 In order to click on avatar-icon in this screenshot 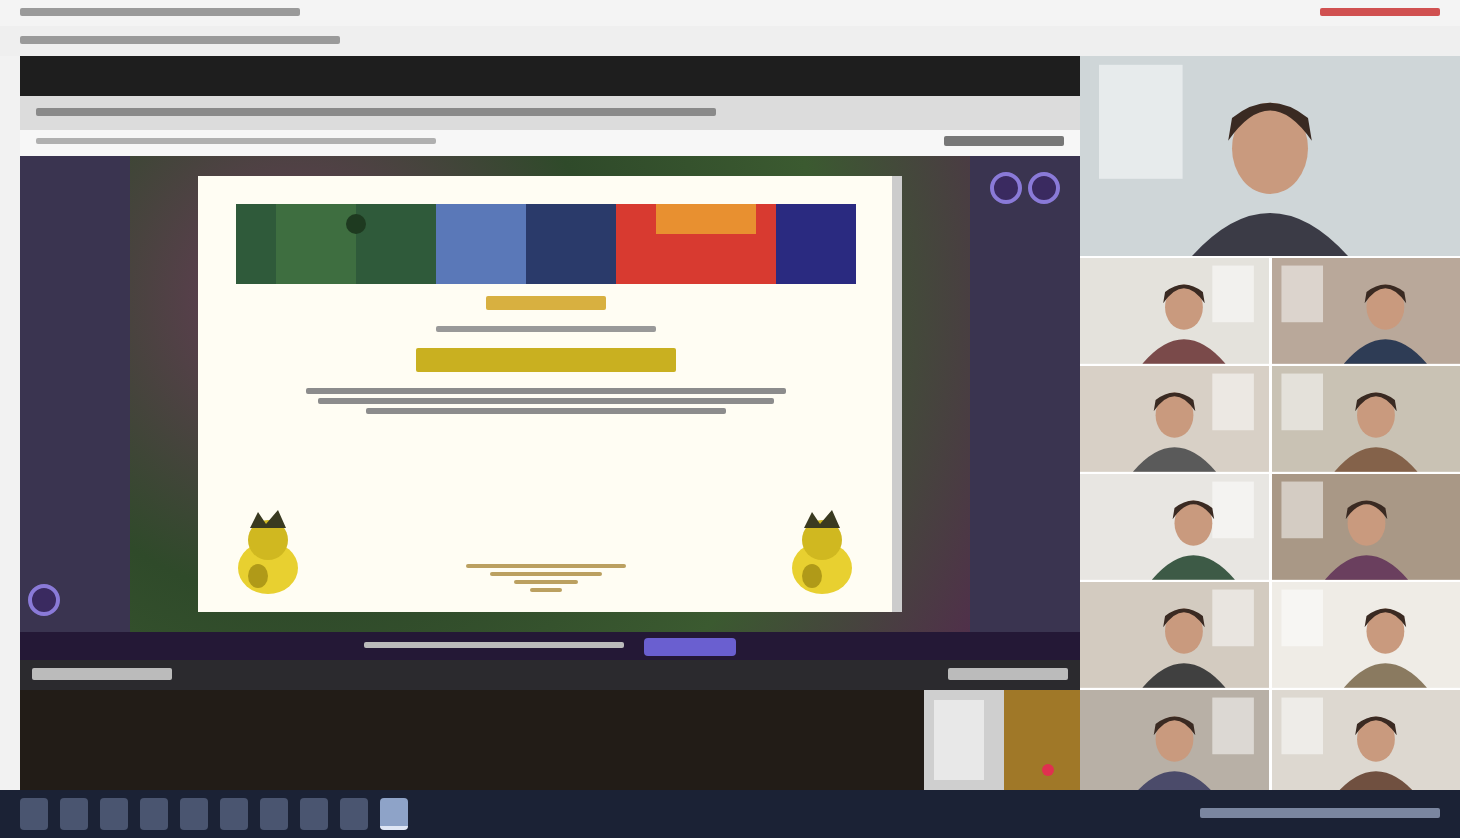, I will do `click(44, 600)`.